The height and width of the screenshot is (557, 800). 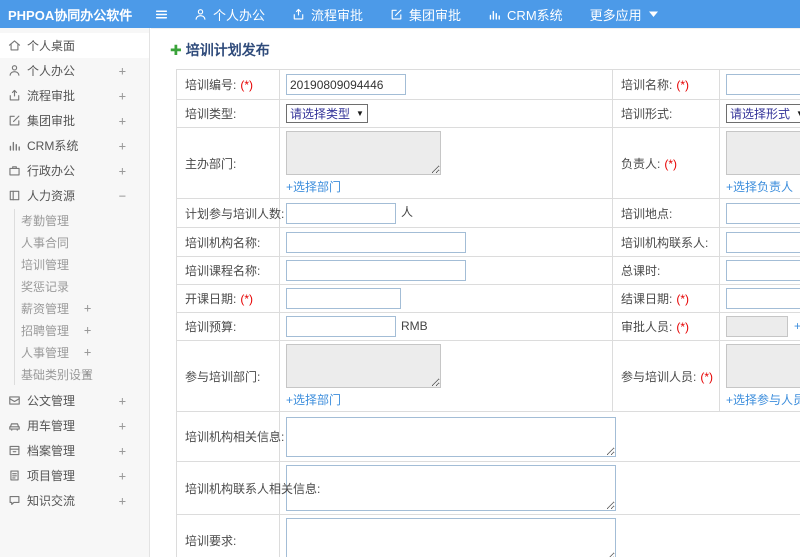 I want to click on nav-workflow-approval: 流程审批, so click(x=327, y=14).